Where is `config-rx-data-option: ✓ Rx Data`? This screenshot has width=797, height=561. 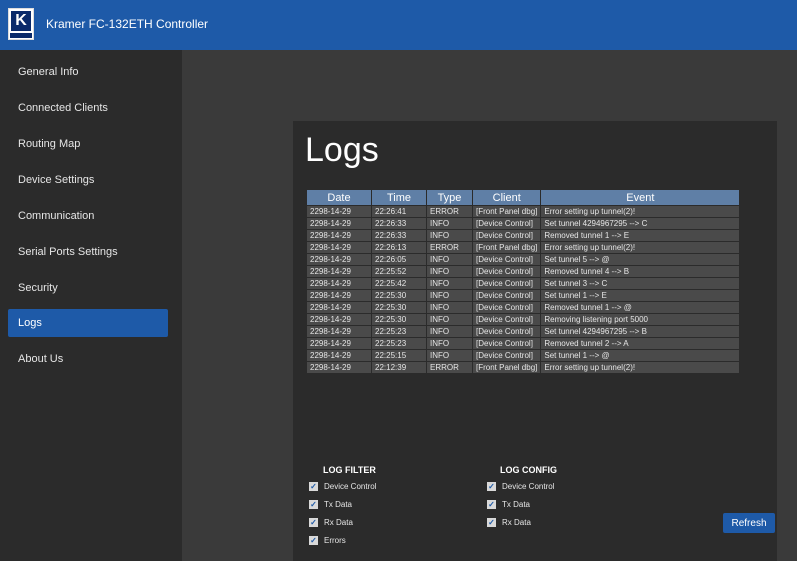 config-rx-data-option: ✓ Rx Data is located at coordinates (509, 523).